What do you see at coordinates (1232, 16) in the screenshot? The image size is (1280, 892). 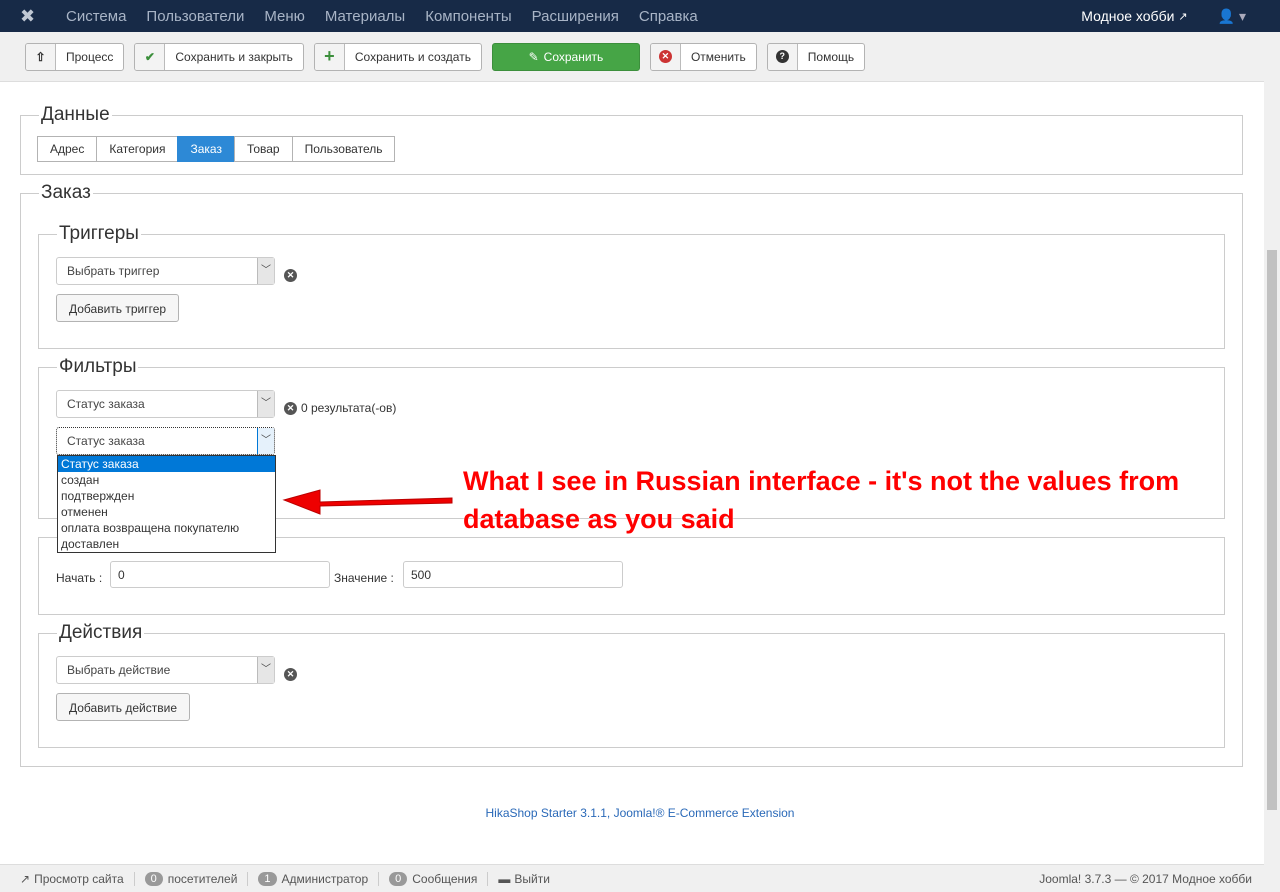 I see `user-menu-icon: 👤 ▾` at bounding box center [1232, 16].